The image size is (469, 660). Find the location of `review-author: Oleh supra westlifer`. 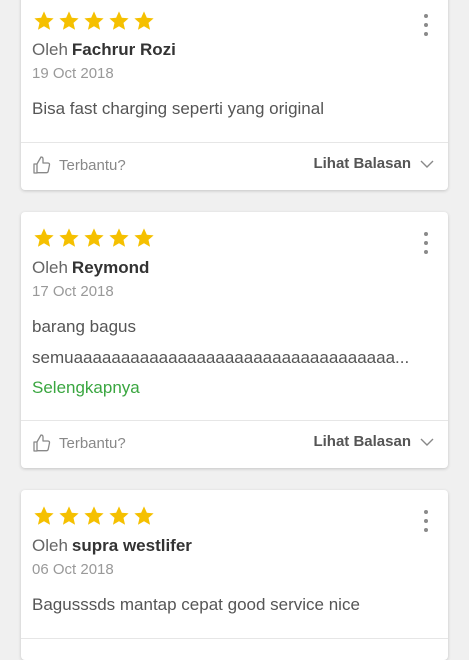

review-author: Oleh supra westlifer is located at coordinates (112, 546).